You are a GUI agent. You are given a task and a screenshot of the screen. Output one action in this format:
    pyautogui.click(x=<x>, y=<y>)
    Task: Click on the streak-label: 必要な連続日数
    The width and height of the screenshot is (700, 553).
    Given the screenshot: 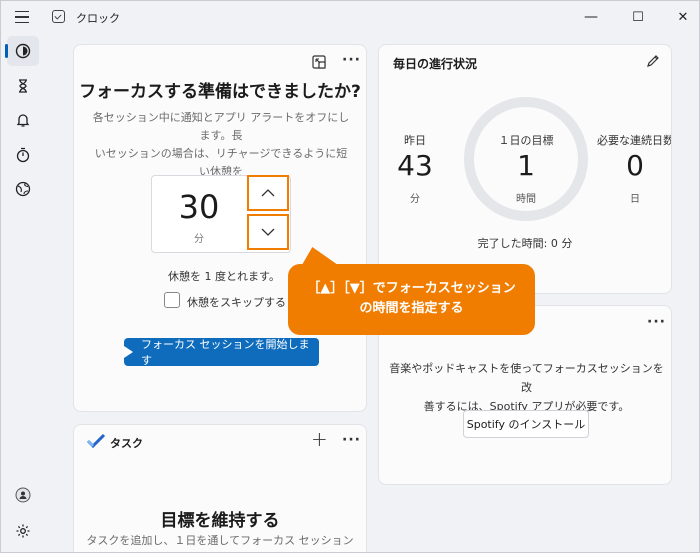 What is the action you would take?
    pyautogui.click(x=634, y=140)
    